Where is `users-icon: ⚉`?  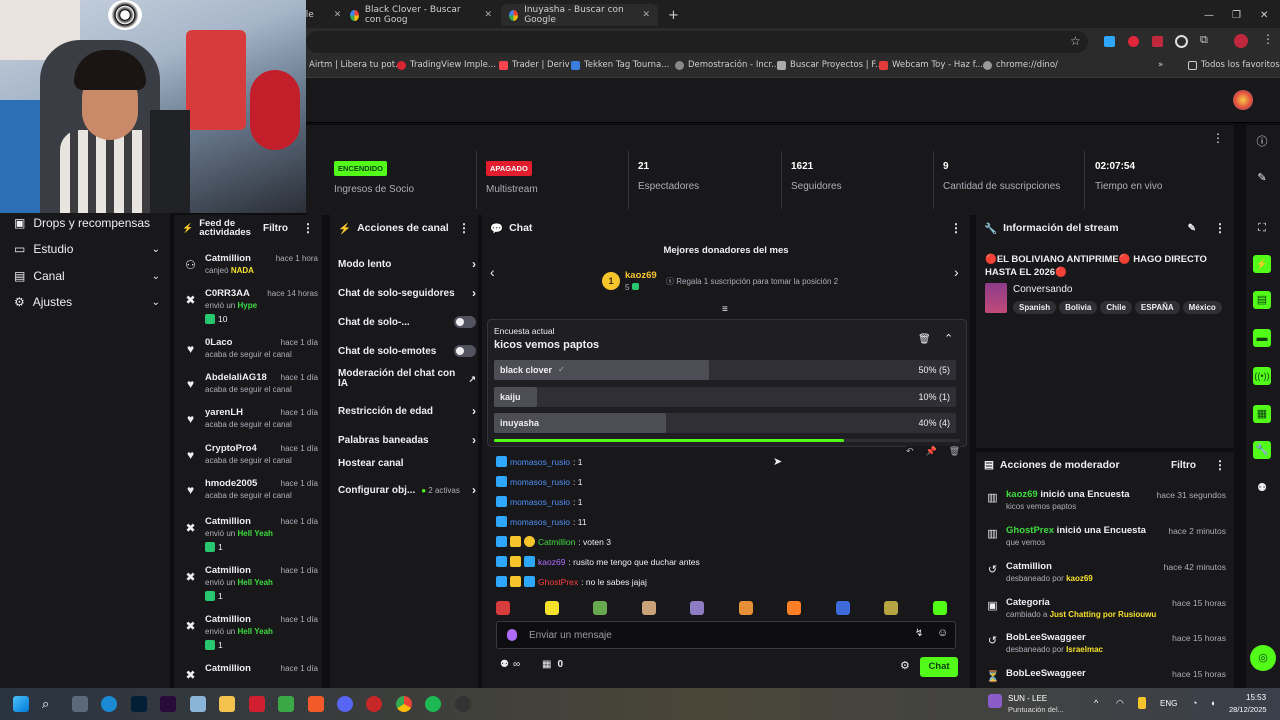 users-icon: ⚉ is located at coordinates (1262, 488).